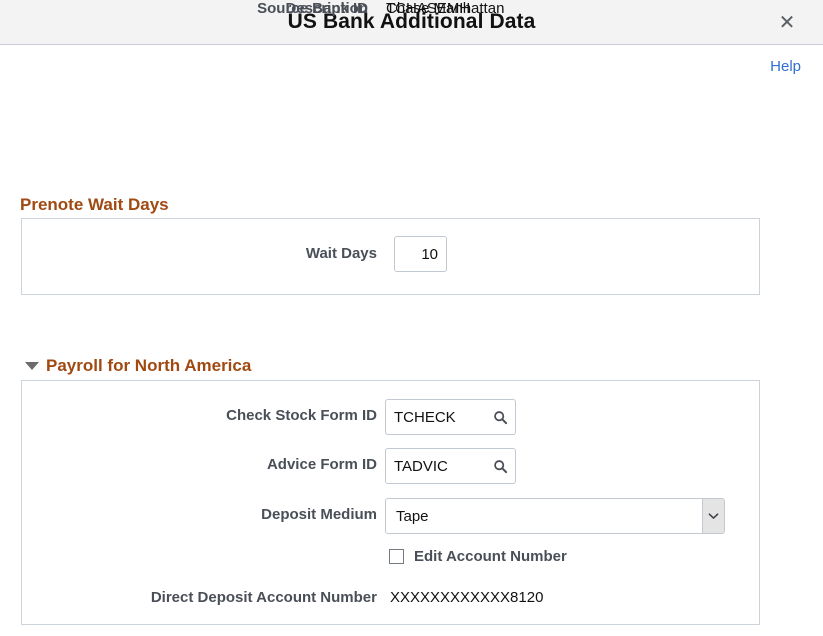 This screenshot has height=636, width=823. Describe the element at coordinates (301, 415) in the screenshot. I see `check-stock-form-id-label: Check Stock Form ID` at that location.